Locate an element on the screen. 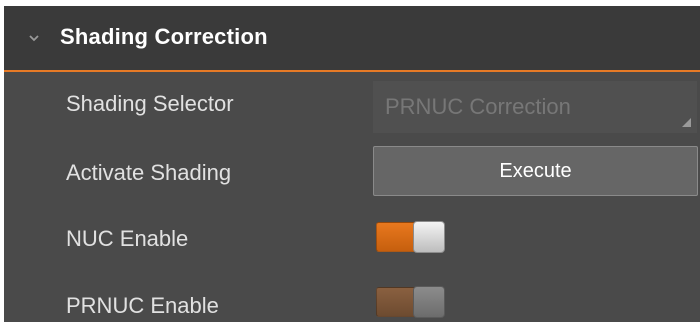 The height and width of the screenshot is (322, 700). shading-selector-label: Shading Selector is located at coordinates (150, 103).